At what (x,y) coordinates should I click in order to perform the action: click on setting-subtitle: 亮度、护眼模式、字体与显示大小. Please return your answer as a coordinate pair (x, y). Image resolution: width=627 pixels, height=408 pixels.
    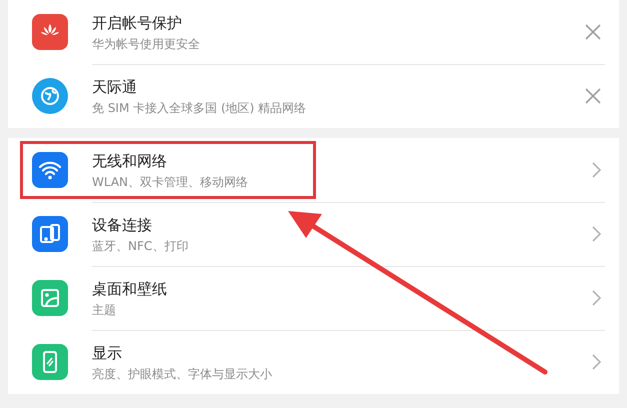
    Looking at the image, I should click on (182, 374).